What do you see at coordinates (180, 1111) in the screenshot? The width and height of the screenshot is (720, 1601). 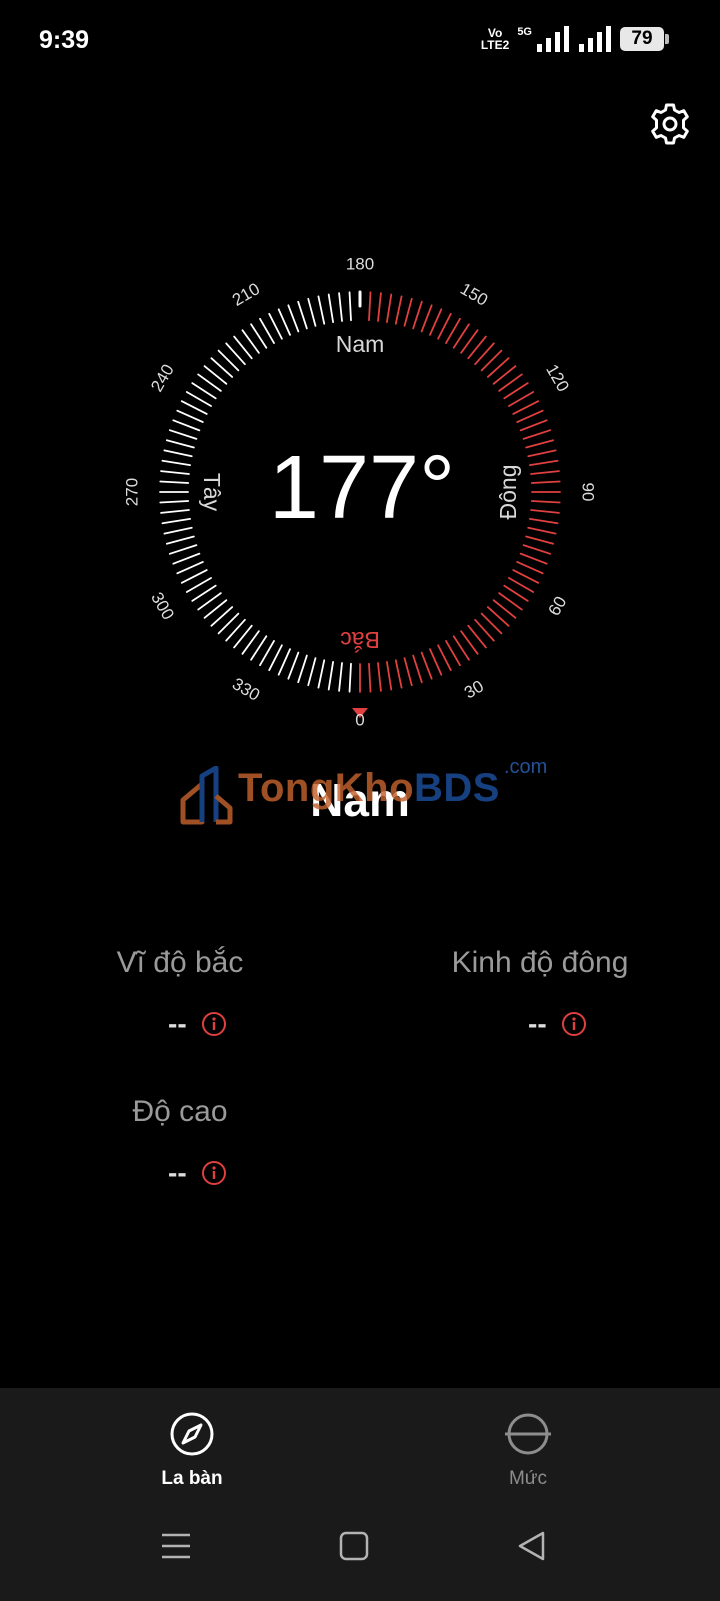 I see `altitude-label: Độ cao` at bounding box center [180, 1111].